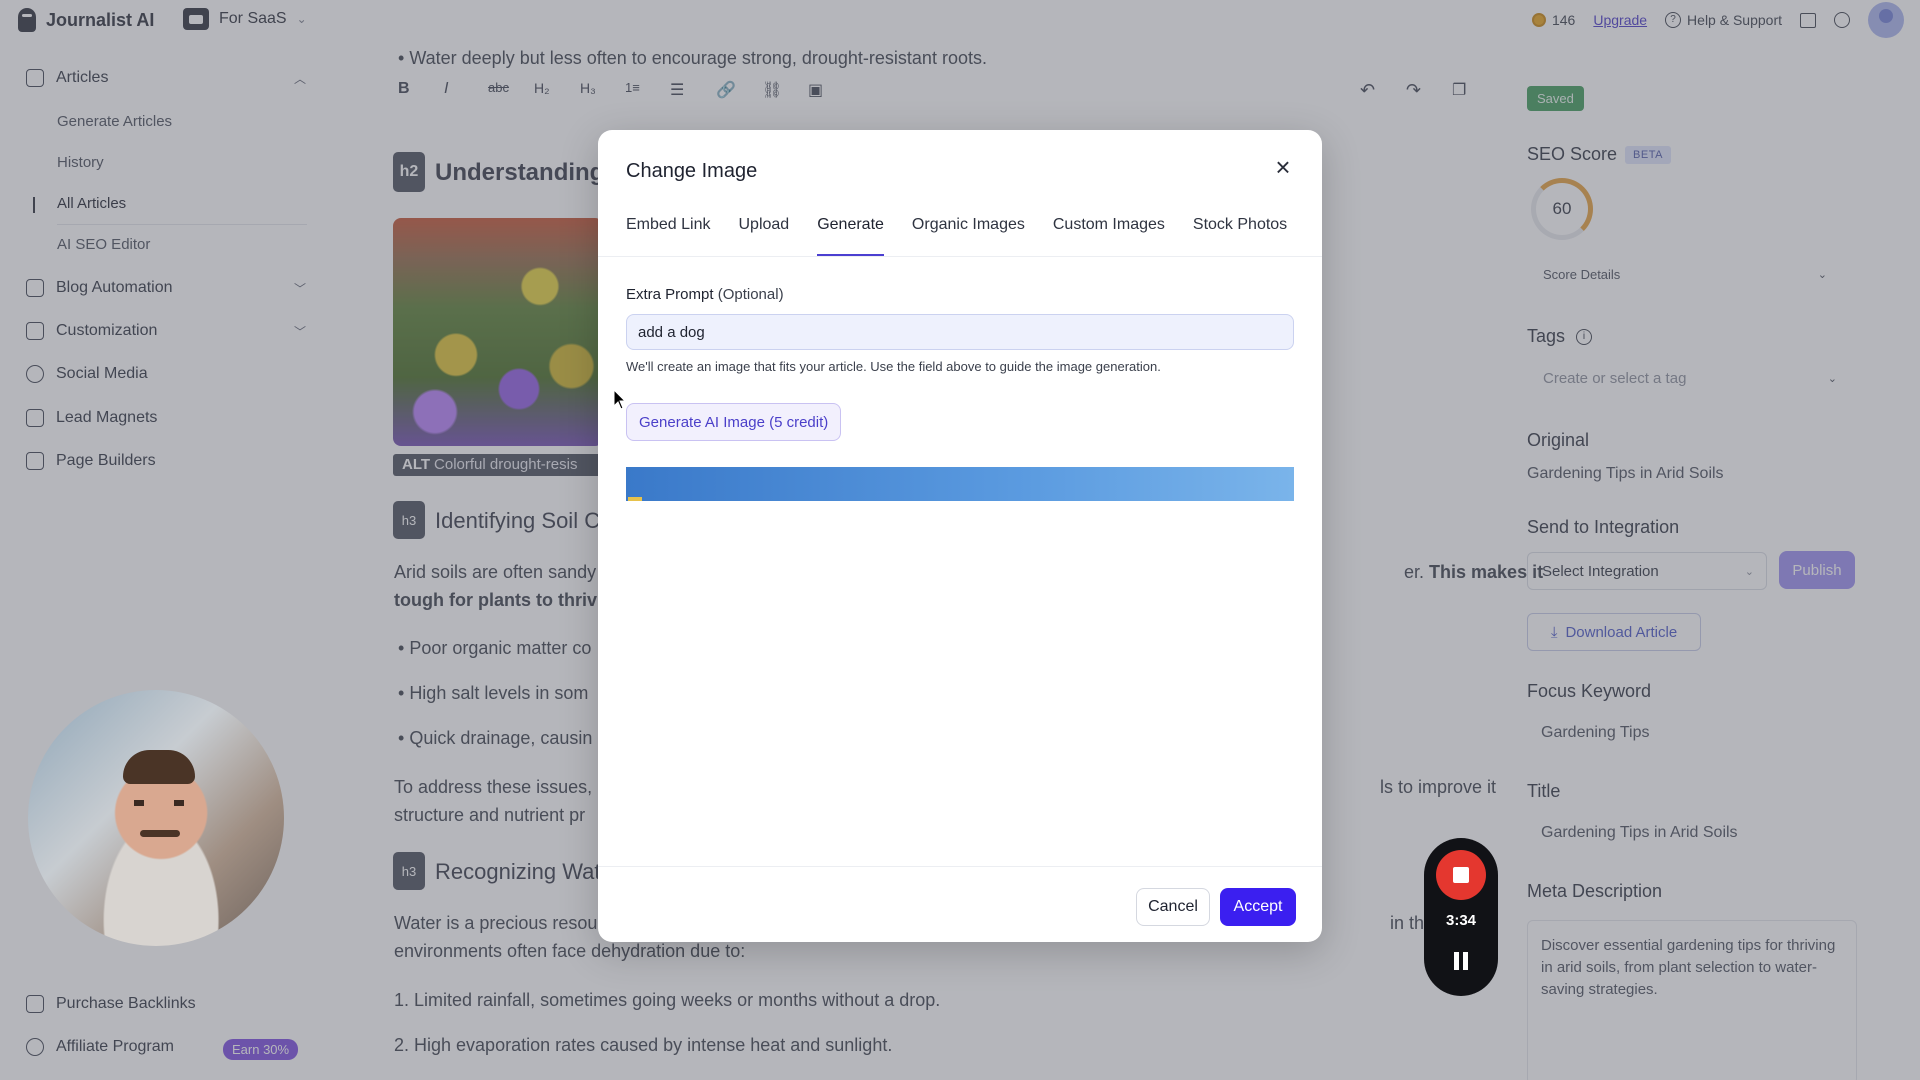 The height and width of the screenshot is (1080, 1920). I want to click on tab-organic-images: Organic Images, so click(968, 236).